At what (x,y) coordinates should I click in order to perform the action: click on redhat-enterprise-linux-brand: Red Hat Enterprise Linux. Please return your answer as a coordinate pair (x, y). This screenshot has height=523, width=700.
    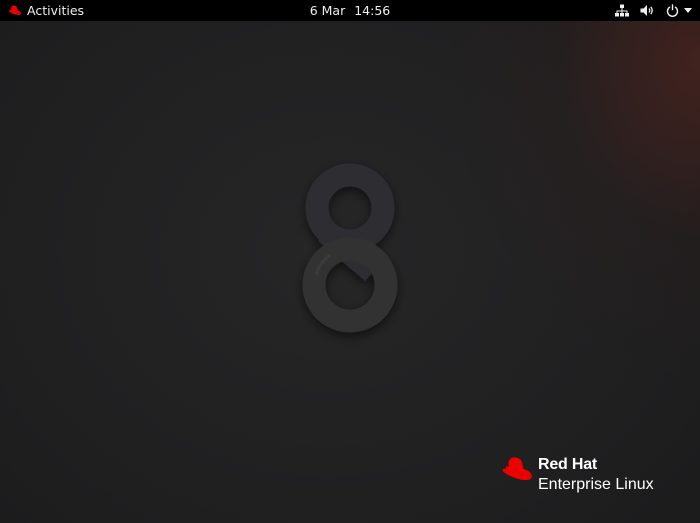
    Looking at the image, I should click on (589, 475).